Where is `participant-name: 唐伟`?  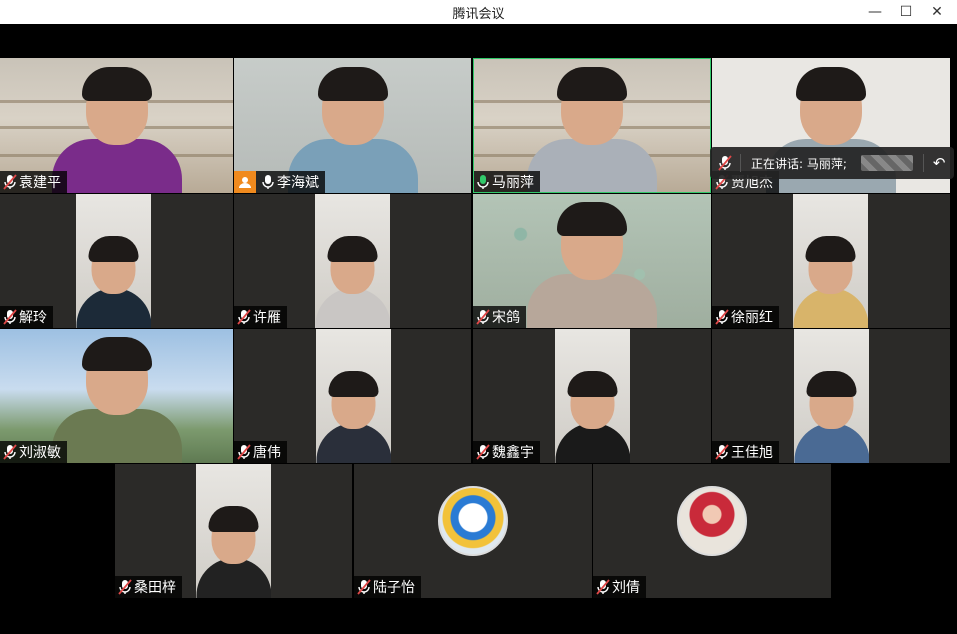 participant-name: 唐伟 is located at coordinates (267, 453).